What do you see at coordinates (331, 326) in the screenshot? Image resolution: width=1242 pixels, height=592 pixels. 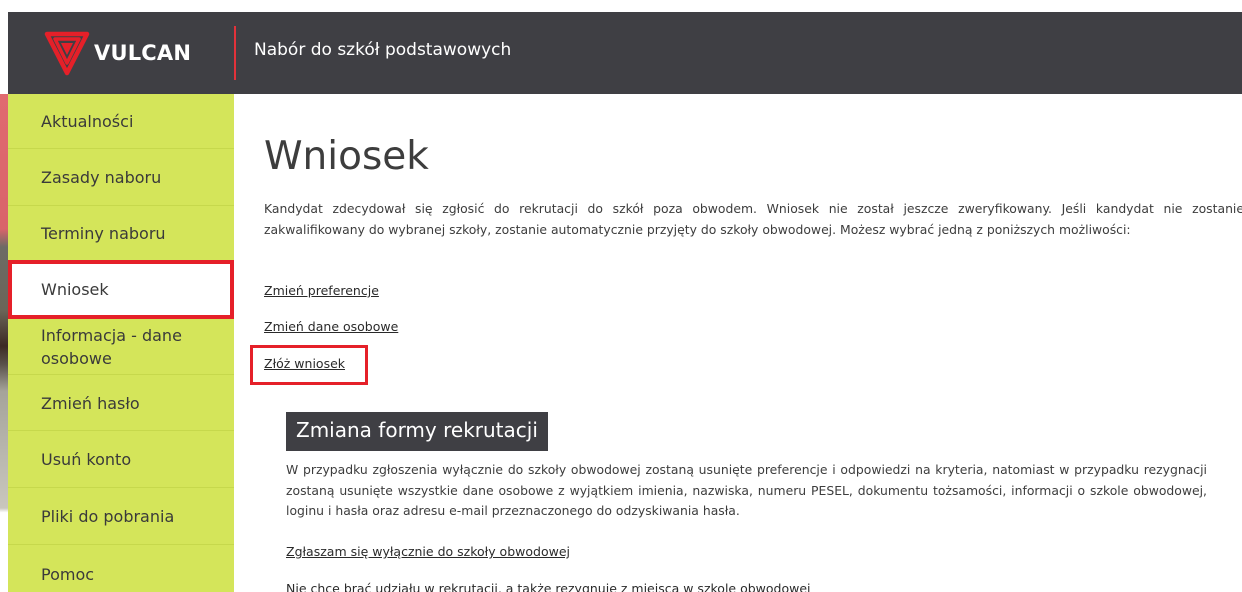 I see `change-personal-data-link: Zmień dane osobowe` at bounding box center [331, 326].